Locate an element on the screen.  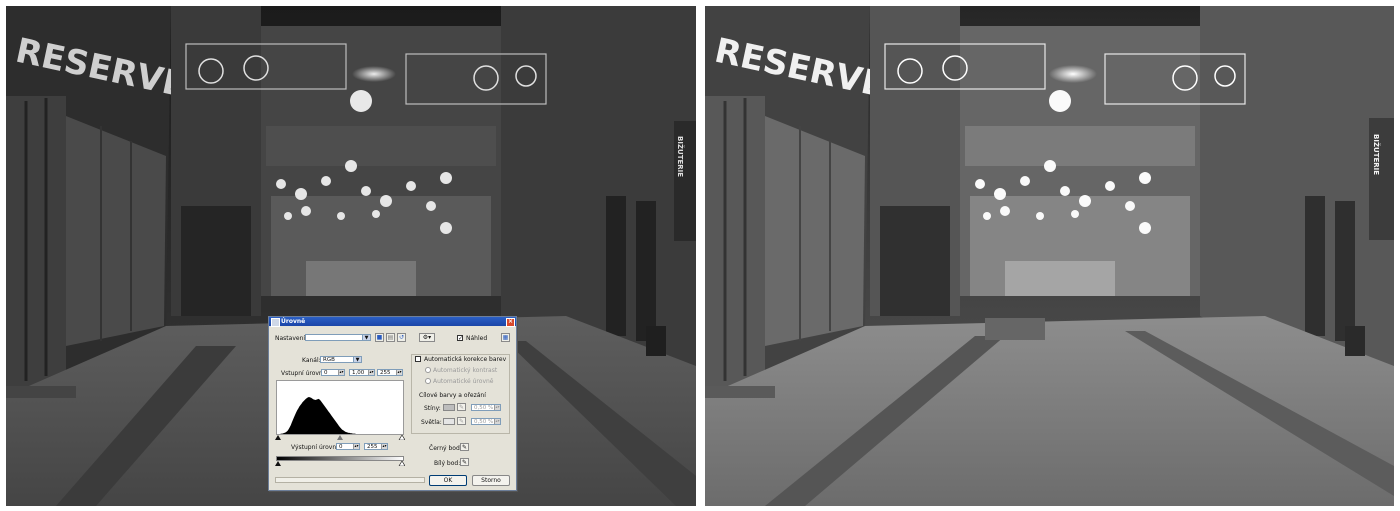
white-input-handle is located at coordinates (402, 437).